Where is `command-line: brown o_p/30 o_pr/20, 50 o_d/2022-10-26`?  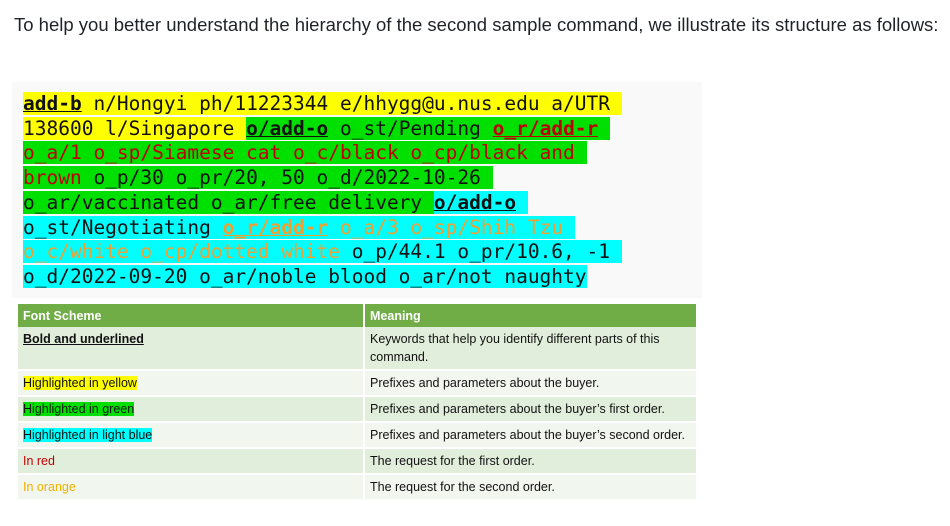
command-line: brown o_p/30 o_pr/20, 50 o_d/2022-10-26 is located at coordinates (258, 178).